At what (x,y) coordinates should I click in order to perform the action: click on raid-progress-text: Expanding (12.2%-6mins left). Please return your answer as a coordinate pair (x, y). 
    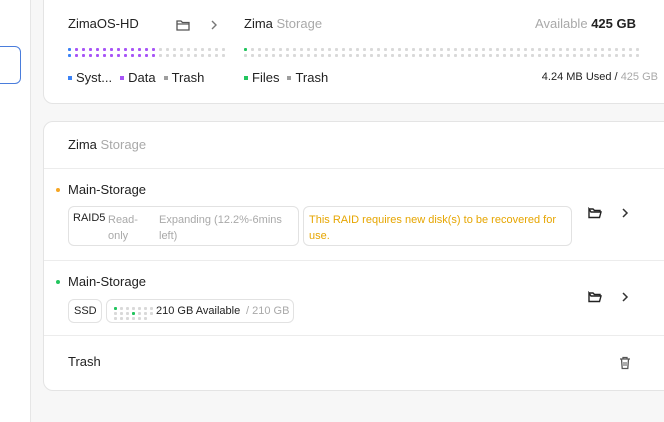
    Looking at the image, I should click on (220, 228).